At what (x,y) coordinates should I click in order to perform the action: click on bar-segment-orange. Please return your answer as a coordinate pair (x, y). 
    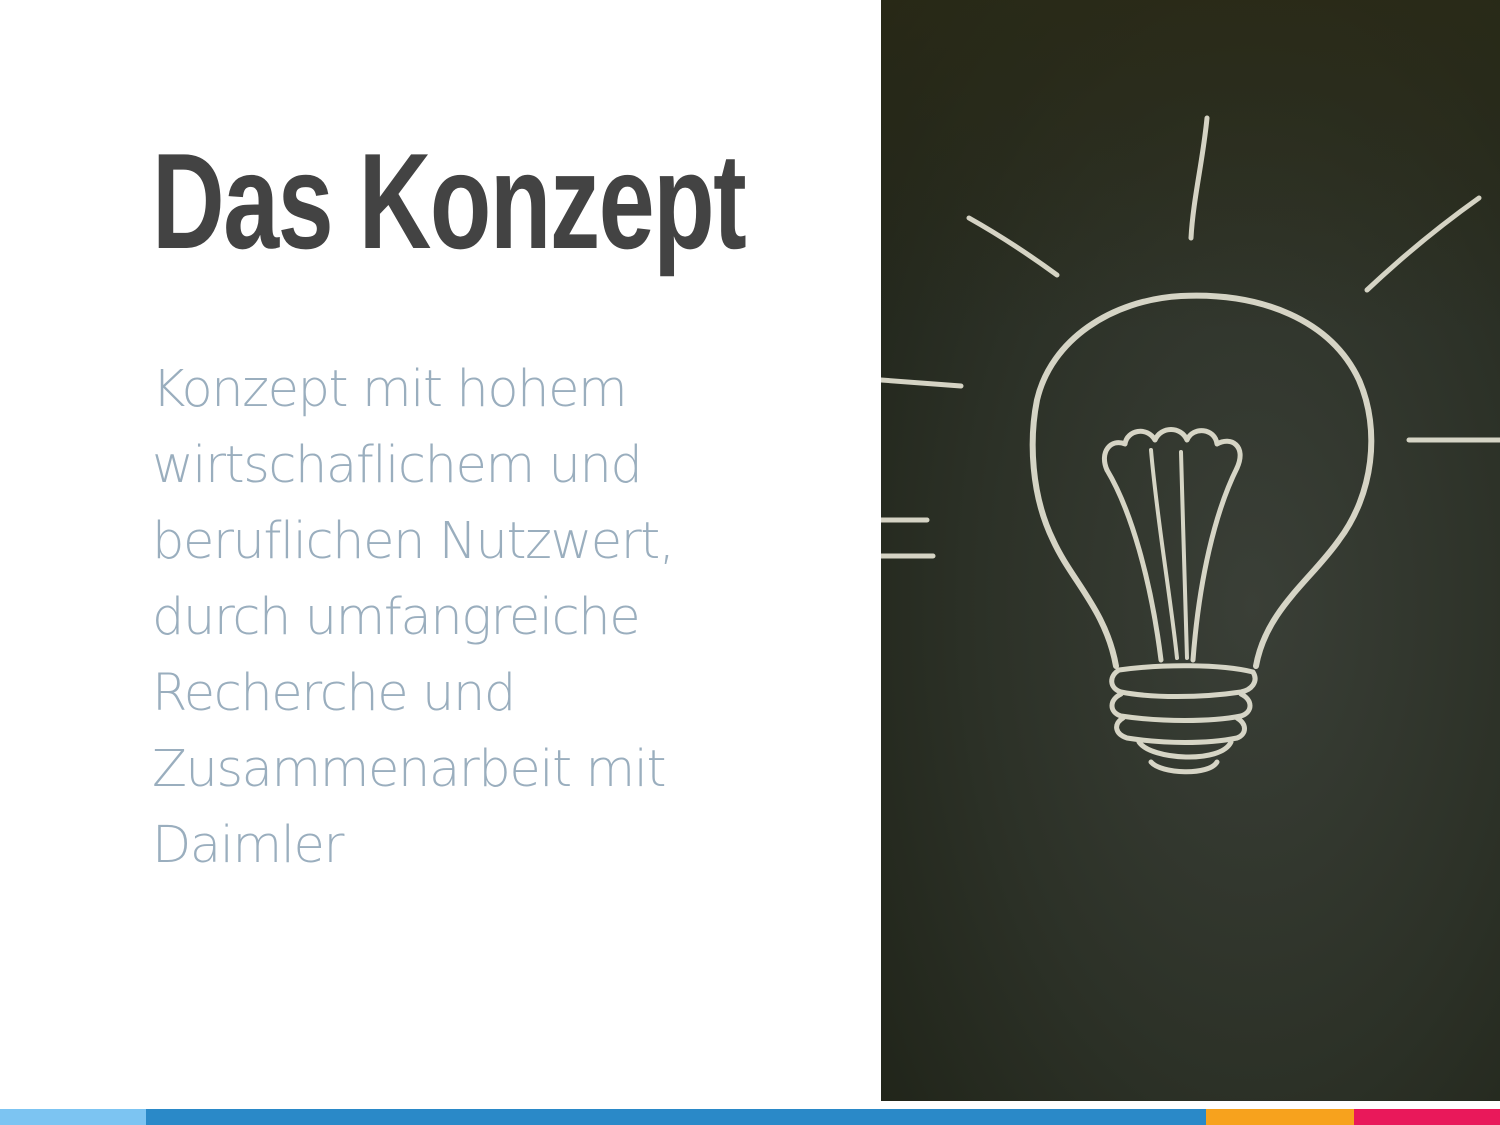
    Looking at the image, I should click on (1280, 1117).